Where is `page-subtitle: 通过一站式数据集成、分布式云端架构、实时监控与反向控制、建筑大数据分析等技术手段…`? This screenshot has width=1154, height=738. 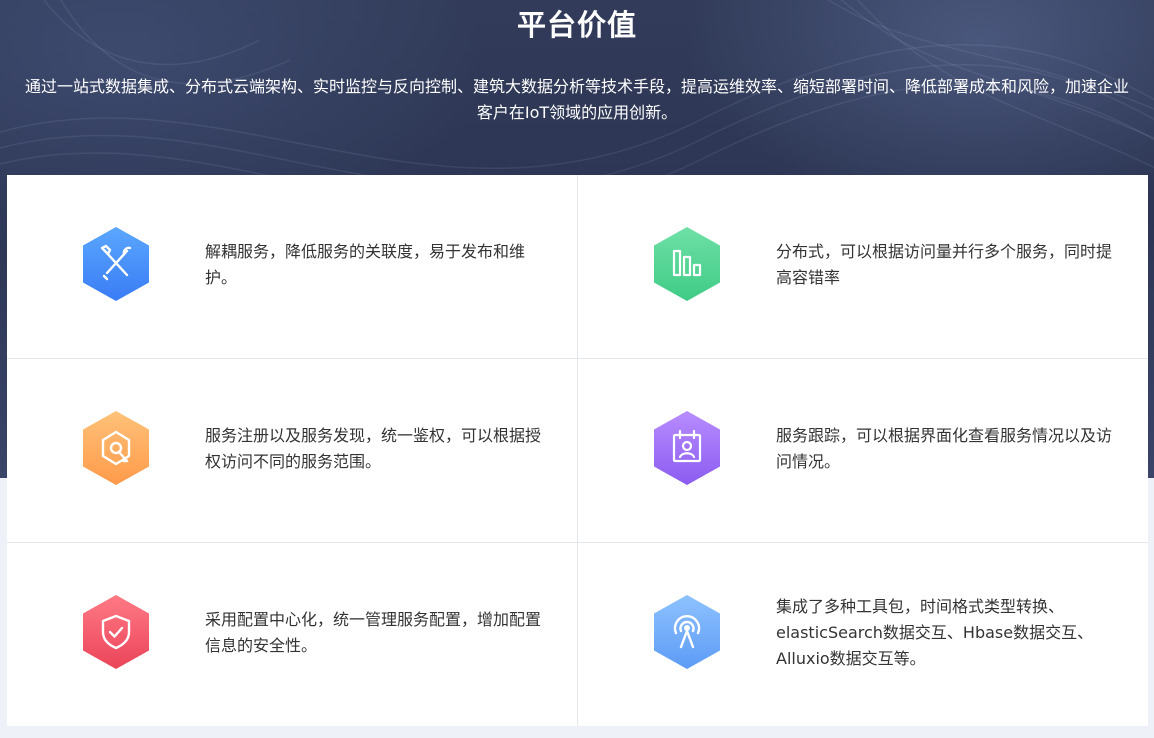
page-subtitle: 通过一站式数据集成、分布式云端架构、实时监控与反向控制、建筑大数据分析等技术手段… is located at coordinates (576, 99).